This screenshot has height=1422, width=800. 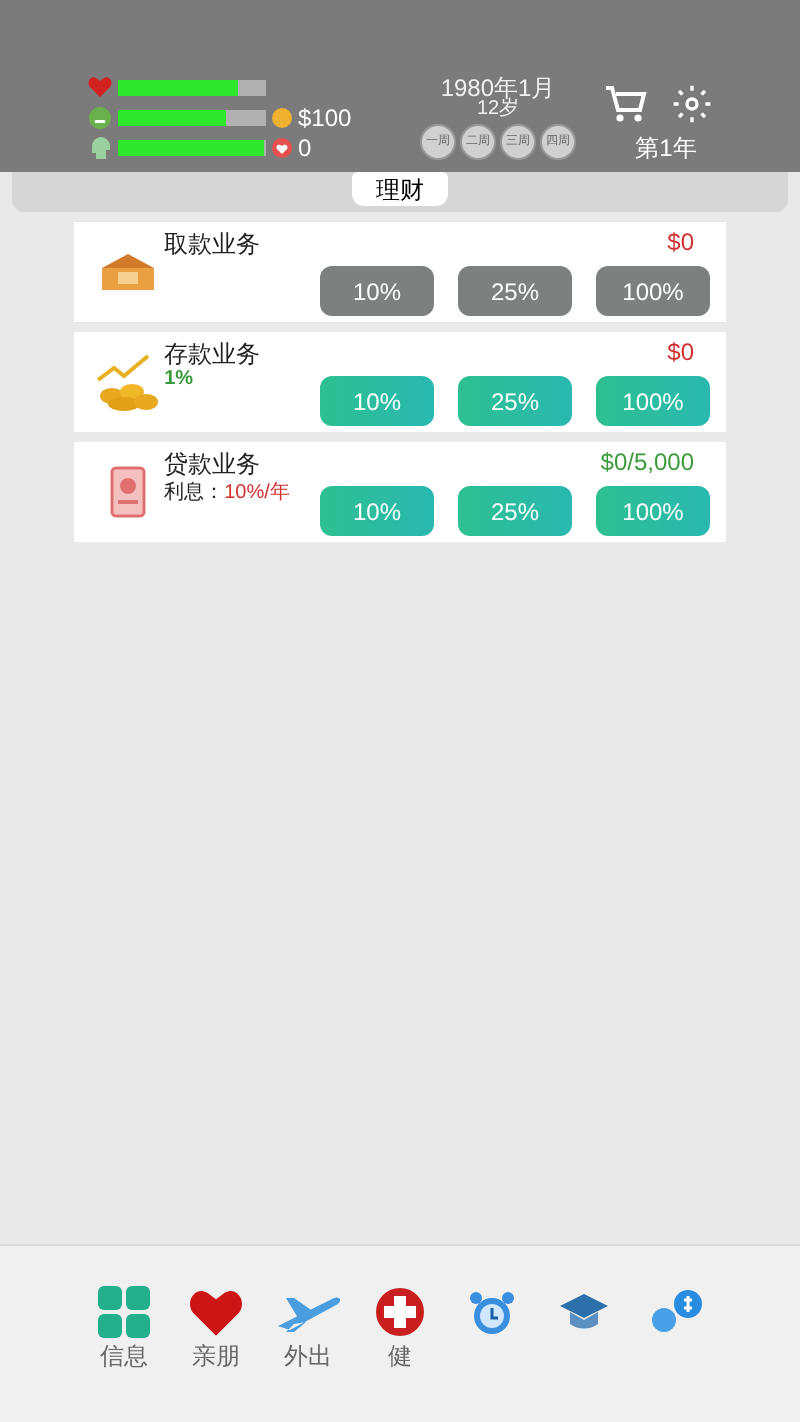 What do you see at coordinates (282, 117) in the screenshot?
I see `coin-icon` at bounding box center [282, 117].